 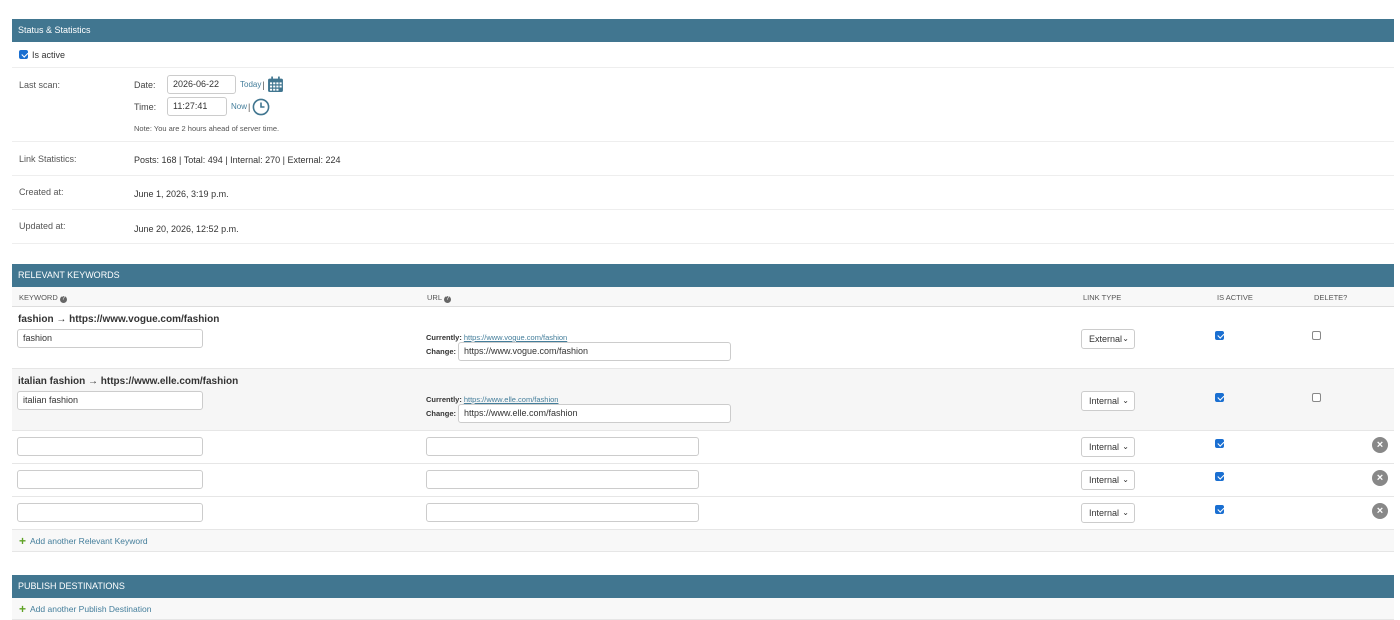 I want to click on currently-link: https://www.vogue.com/fashion, so click(x=515, y=337).